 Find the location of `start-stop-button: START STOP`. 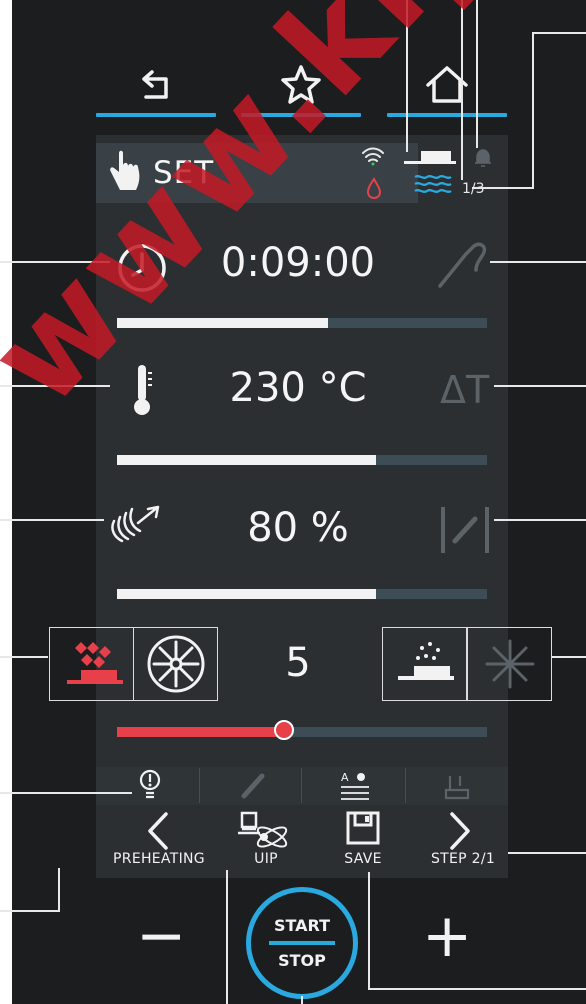

start-stop-button: START STOP is located at coordinates (302, 943).